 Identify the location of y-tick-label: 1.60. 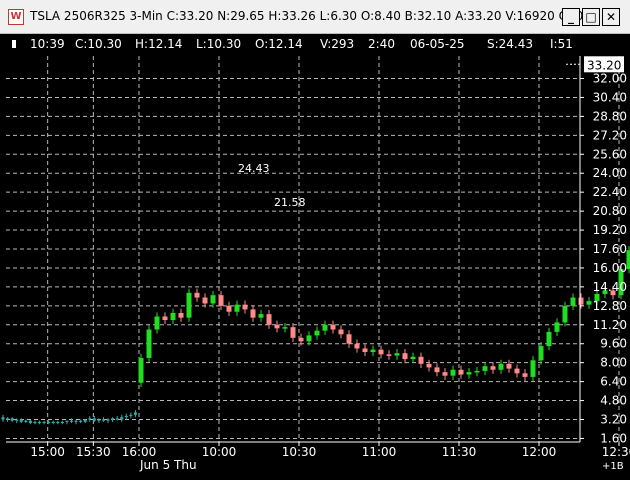
(613, 438).